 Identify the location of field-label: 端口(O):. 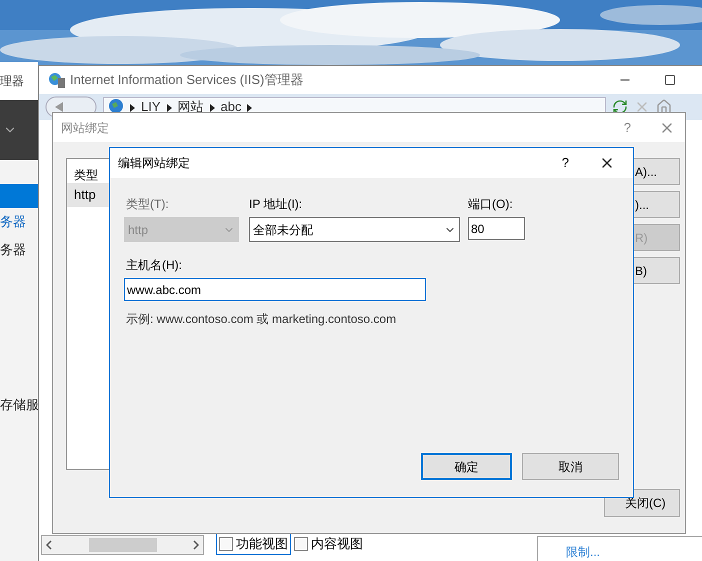
(491, 204).